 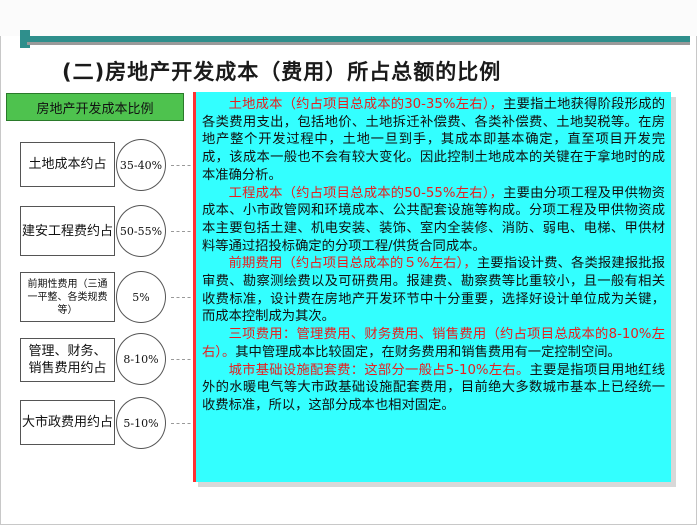 What do you see at coordinates (95, 107) in the screenshot?
I see `left-header: 房地产开发成本比例` at bounding box center [95, 107].